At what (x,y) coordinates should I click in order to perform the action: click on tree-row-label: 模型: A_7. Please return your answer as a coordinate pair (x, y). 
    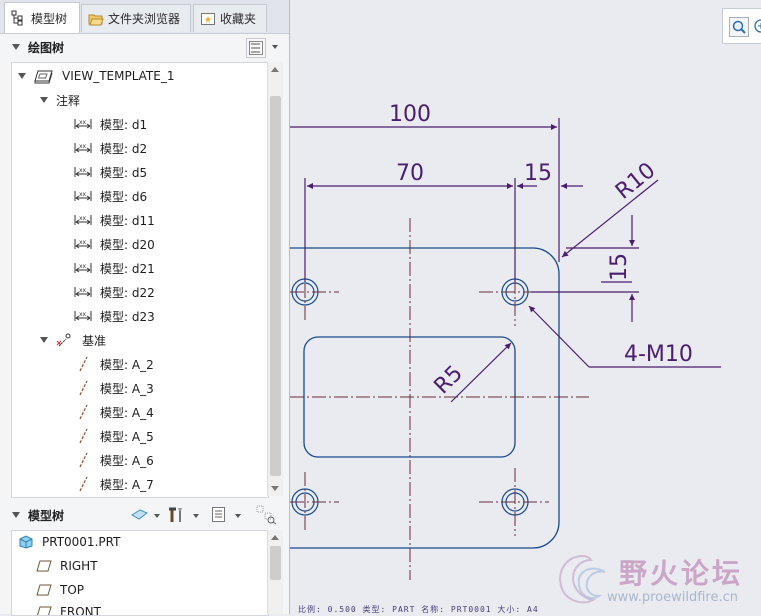
    Looking at the image, I should click on (127, 484).